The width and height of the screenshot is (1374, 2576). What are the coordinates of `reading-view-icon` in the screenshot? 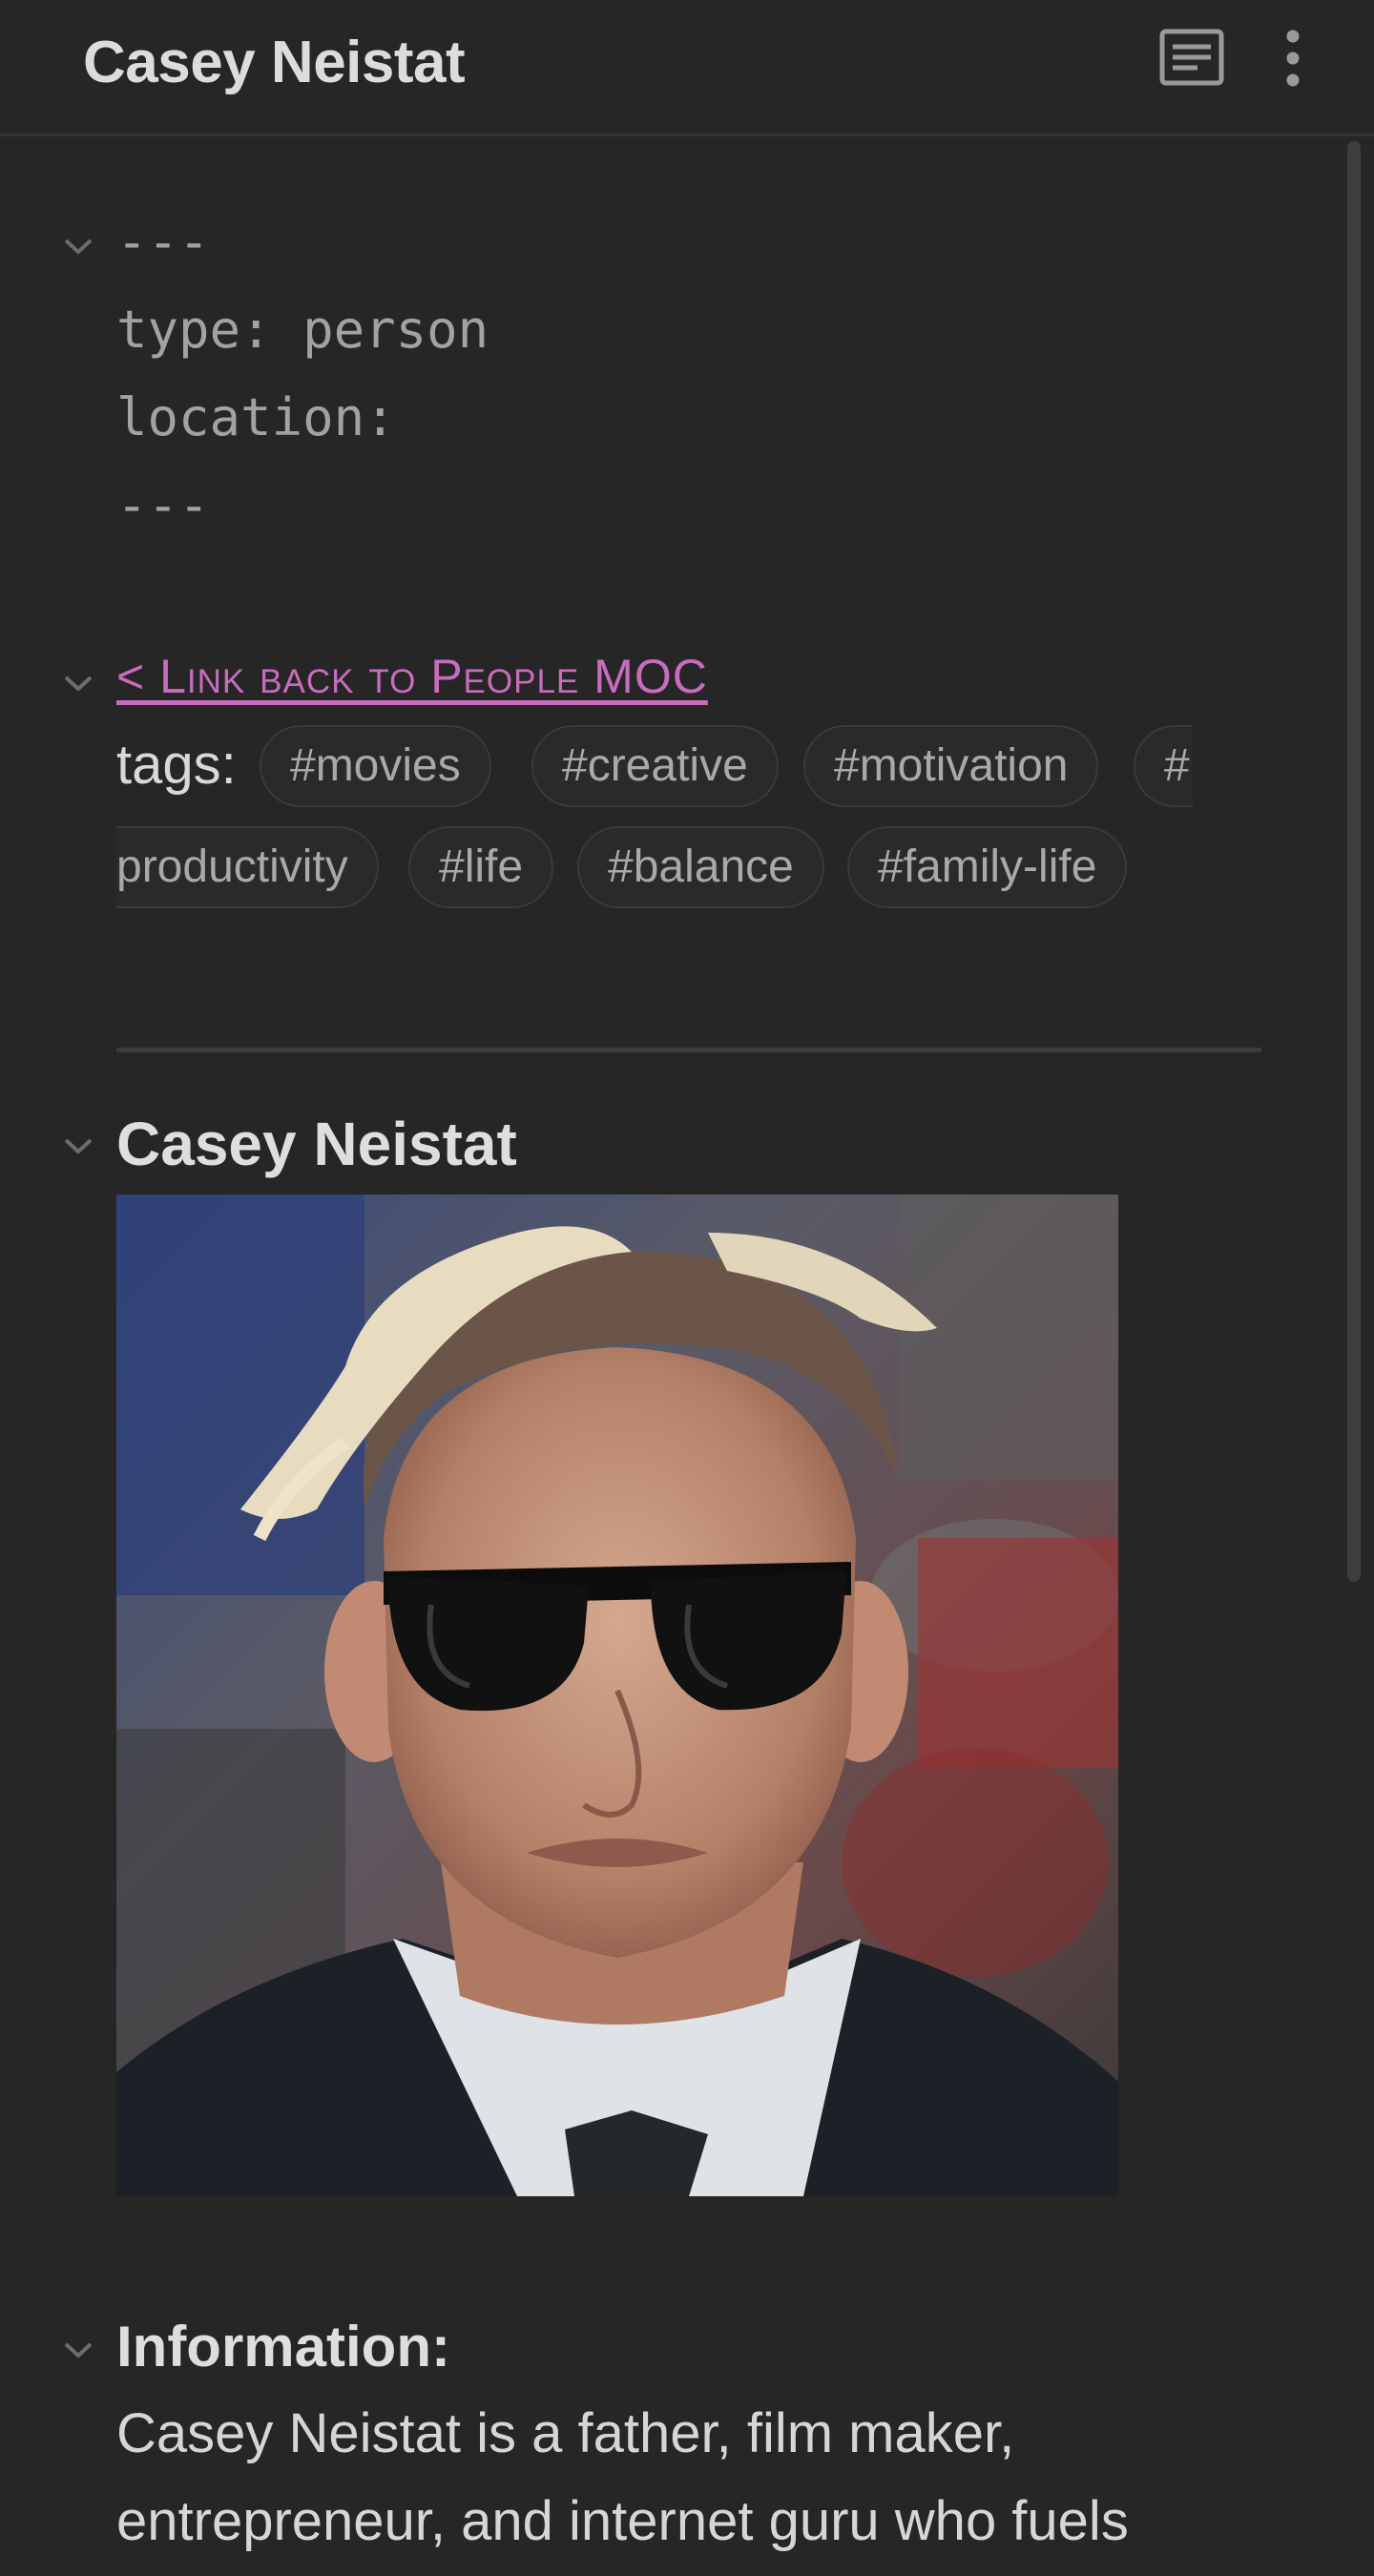 It's located at (1191, 57).